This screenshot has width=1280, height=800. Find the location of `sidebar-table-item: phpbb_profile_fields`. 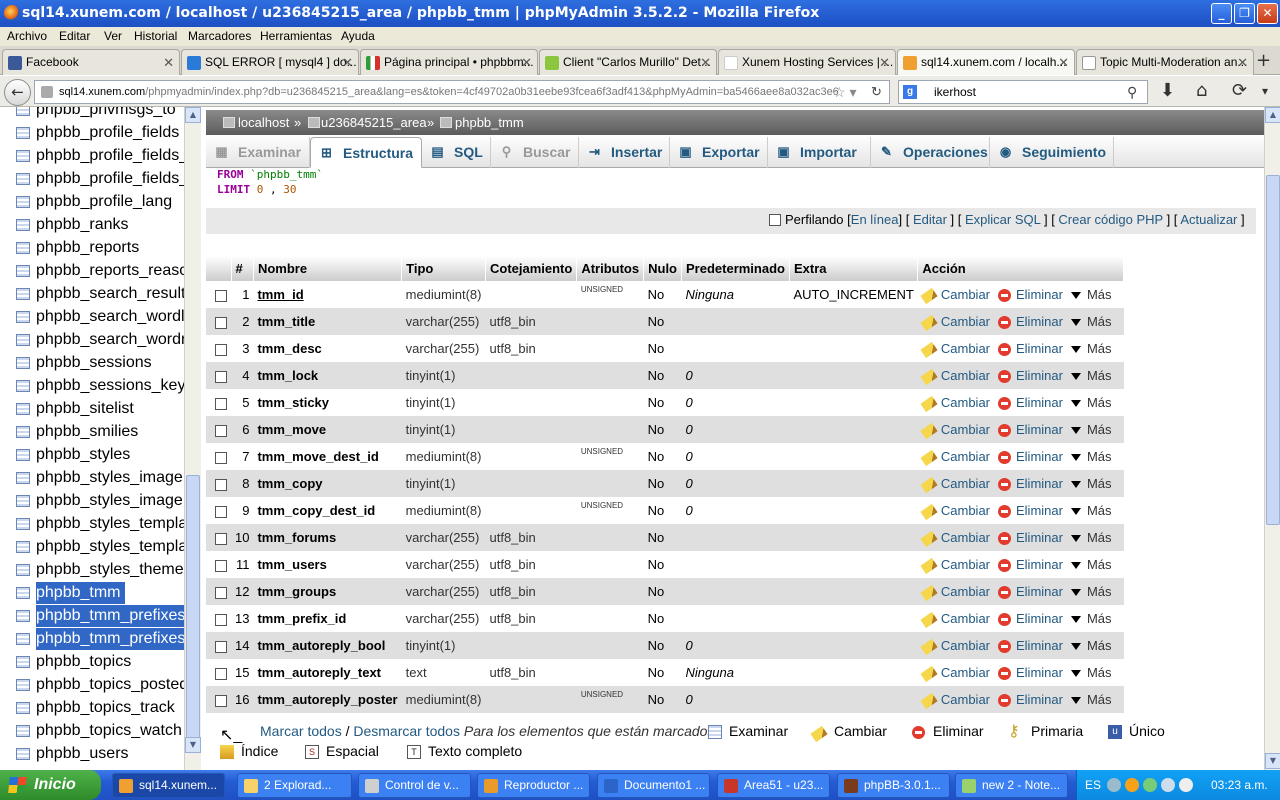

sidebar-table-item: phpbb_profile_fields is located at coordinates (99, 133).